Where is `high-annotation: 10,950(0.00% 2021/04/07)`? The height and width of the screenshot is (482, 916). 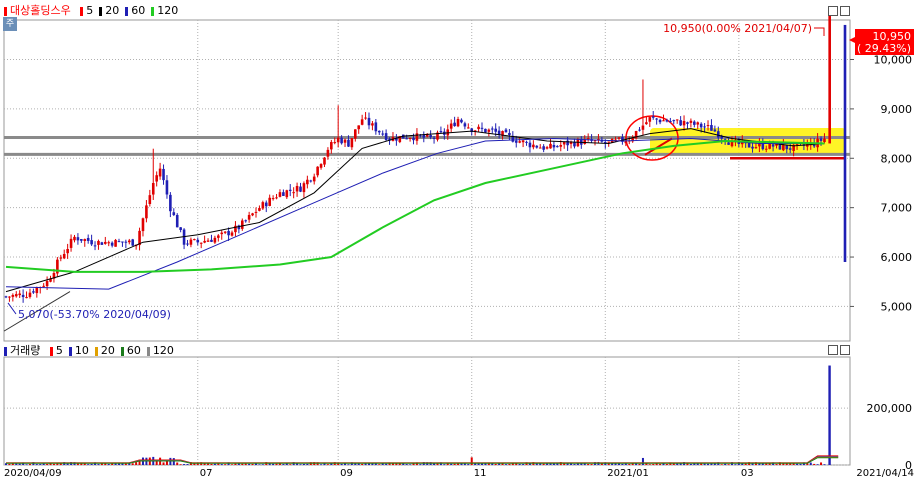 high-annotation: 10,950(0.00% 2021/04/07) is located at coordinates (737, 28).